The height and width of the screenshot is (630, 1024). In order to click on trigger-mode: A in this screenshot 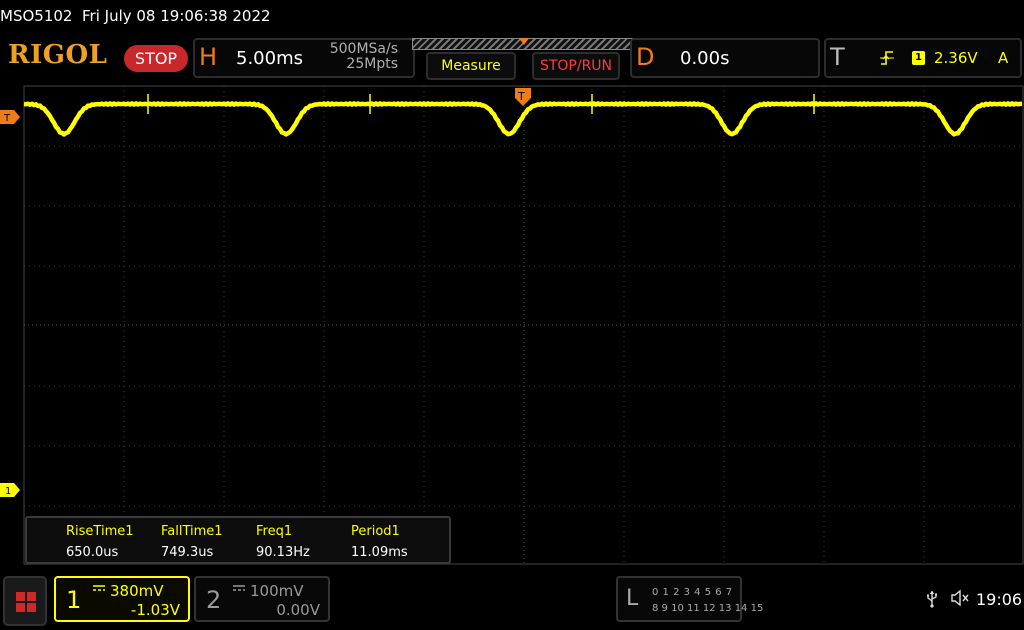, I will do `click(1003, 58)`.